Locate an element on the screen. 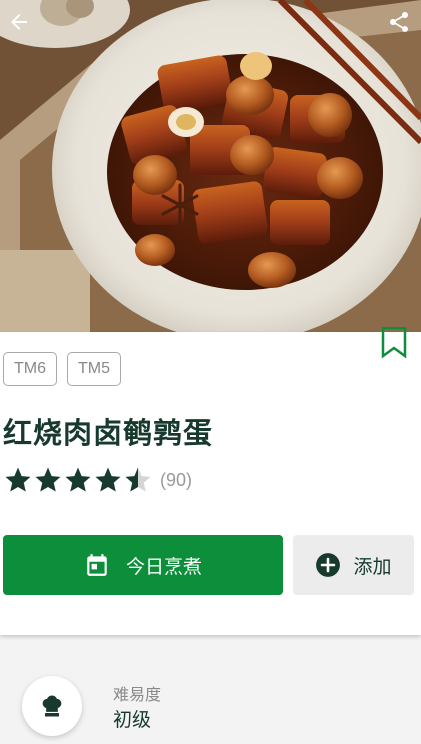 The image size is (421, 744). rating: (90) is located at coordinates (97, 480).